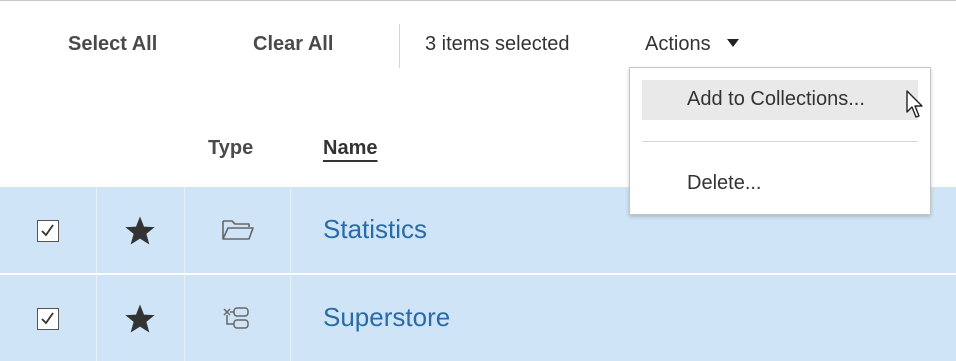 This screenshot has height=361, width=956. I want to click on actions-label: Actions, so click(678, 44).